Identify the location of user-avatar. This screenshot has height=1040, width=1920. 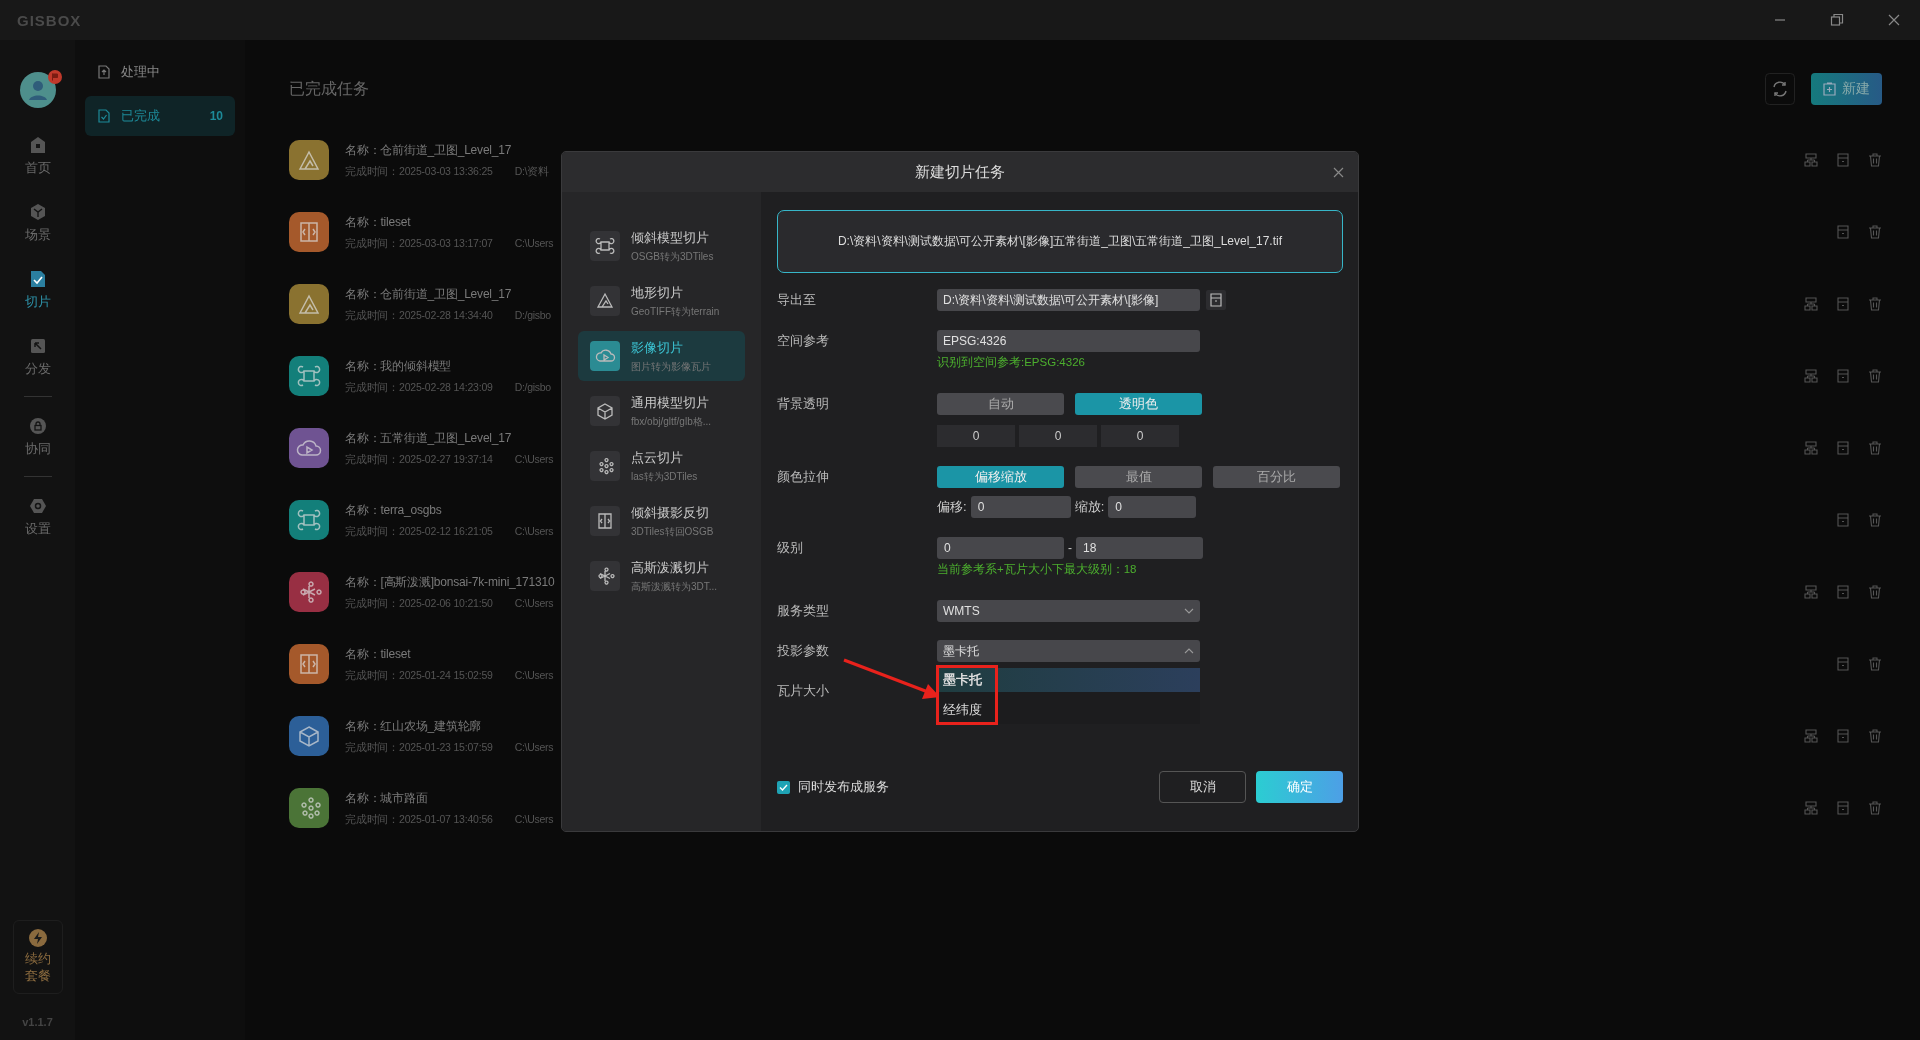
(37, 90).